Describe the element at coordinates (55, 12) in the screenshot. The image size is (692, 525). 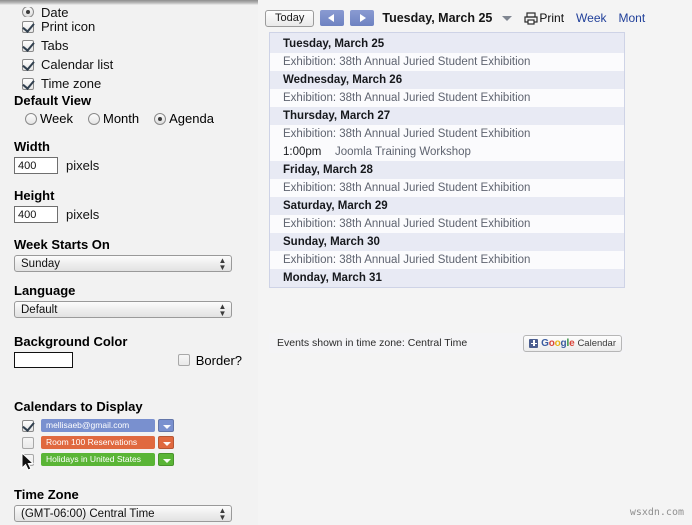
I see `display-option-label: Date` at that location.